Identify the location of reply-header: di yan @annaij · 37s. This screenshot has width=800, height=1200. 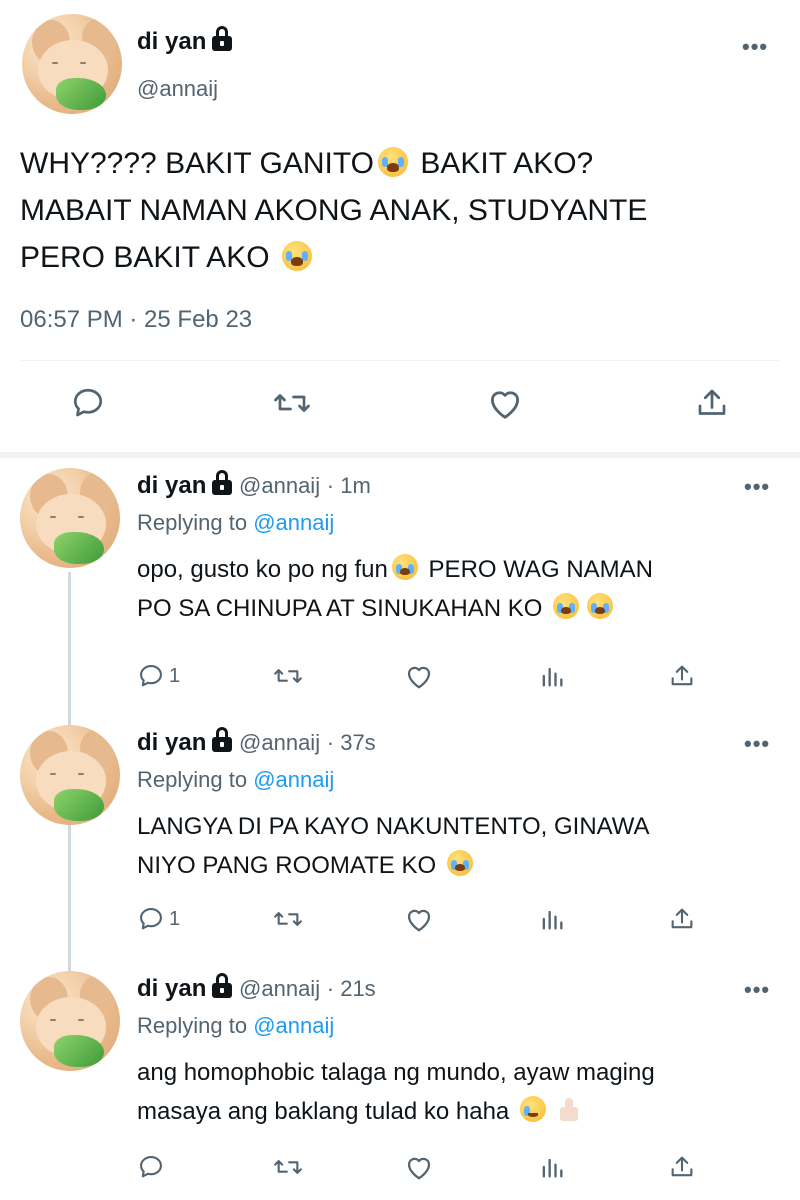
(256, 742).